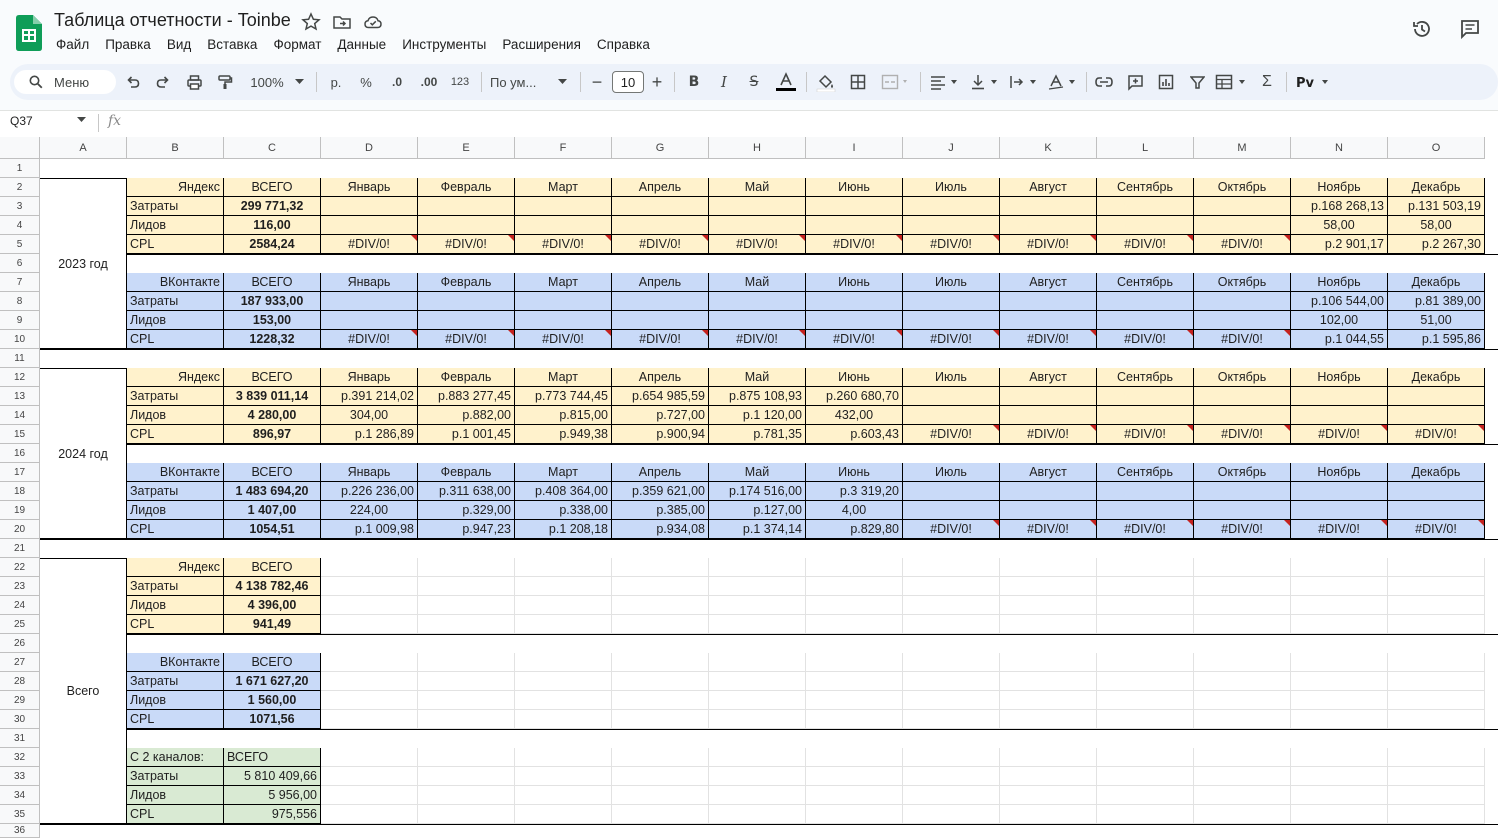  What do you see at coordinates (20, 148) in the screenshot?
I see `select-all-corner` at bounding box center [20, 148].